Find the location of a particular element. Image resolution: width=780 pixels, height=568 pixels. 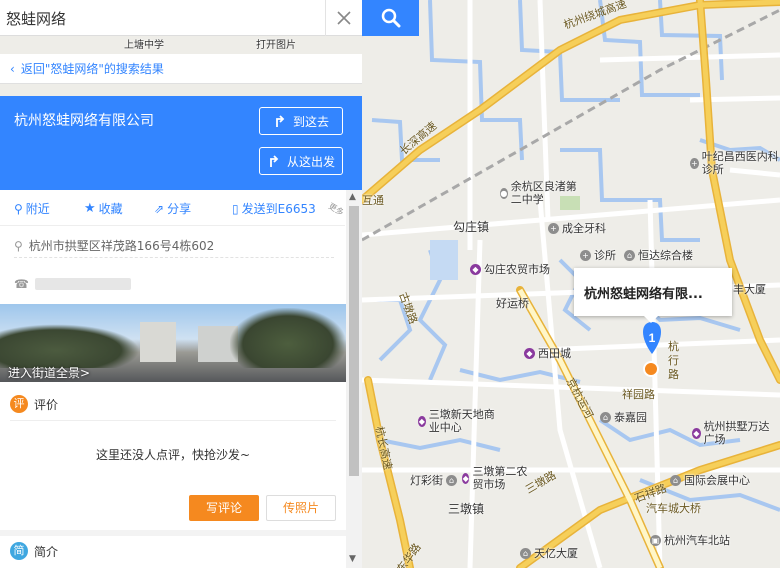

place-header: 杭州怒蛙网络有限公司 到这去 从这出发 is located at coordinates (181, 143).